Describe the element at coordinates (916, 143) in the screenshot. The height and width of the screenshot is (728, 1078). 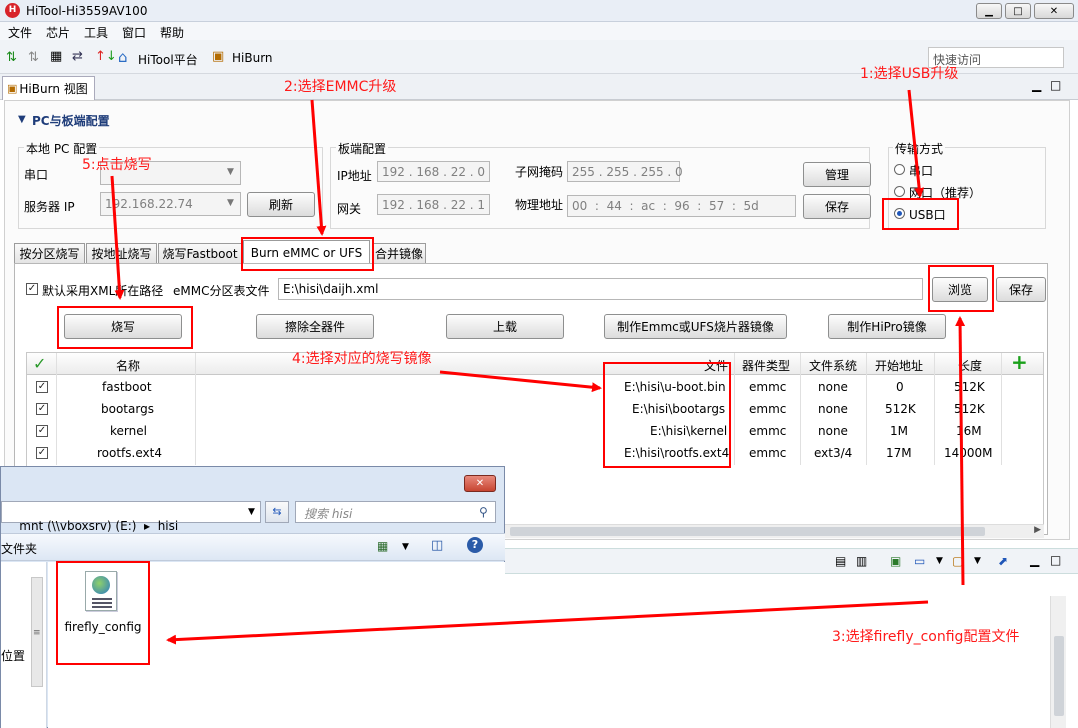
I see `arrow-usb` at that location.